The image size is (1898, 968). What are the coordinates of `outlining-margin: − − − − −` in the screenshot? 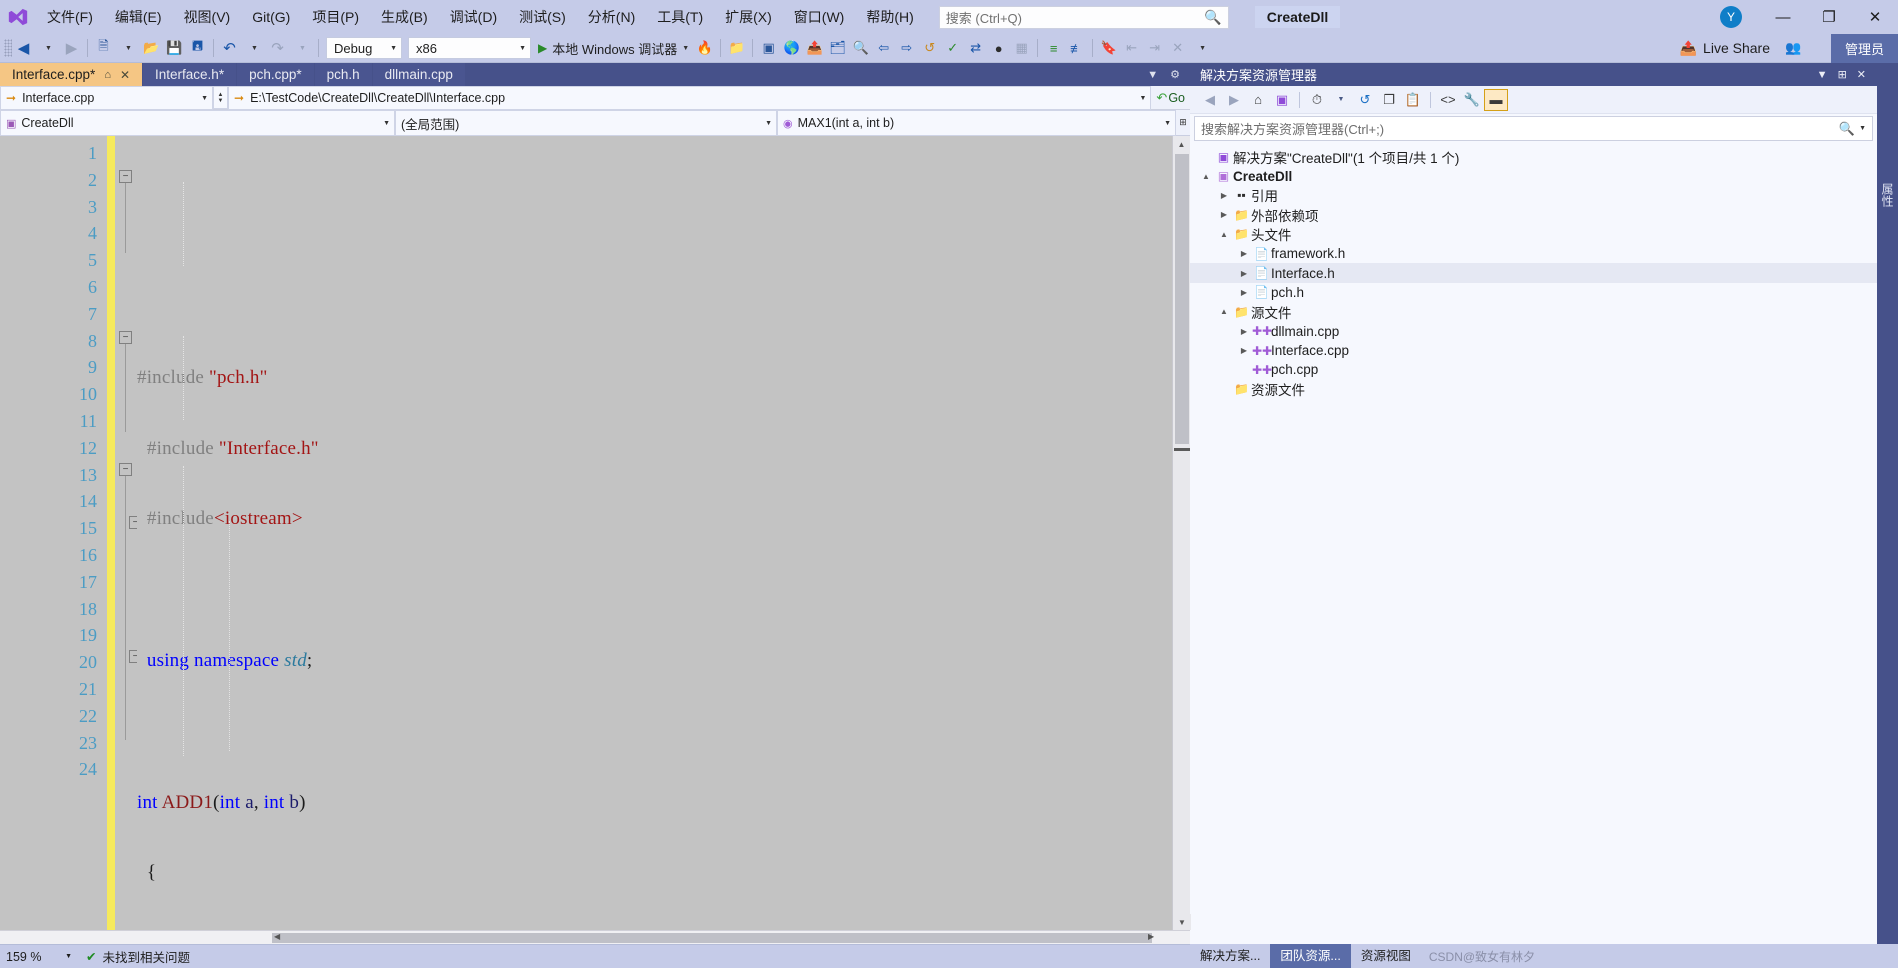 It's located at (128, 533).